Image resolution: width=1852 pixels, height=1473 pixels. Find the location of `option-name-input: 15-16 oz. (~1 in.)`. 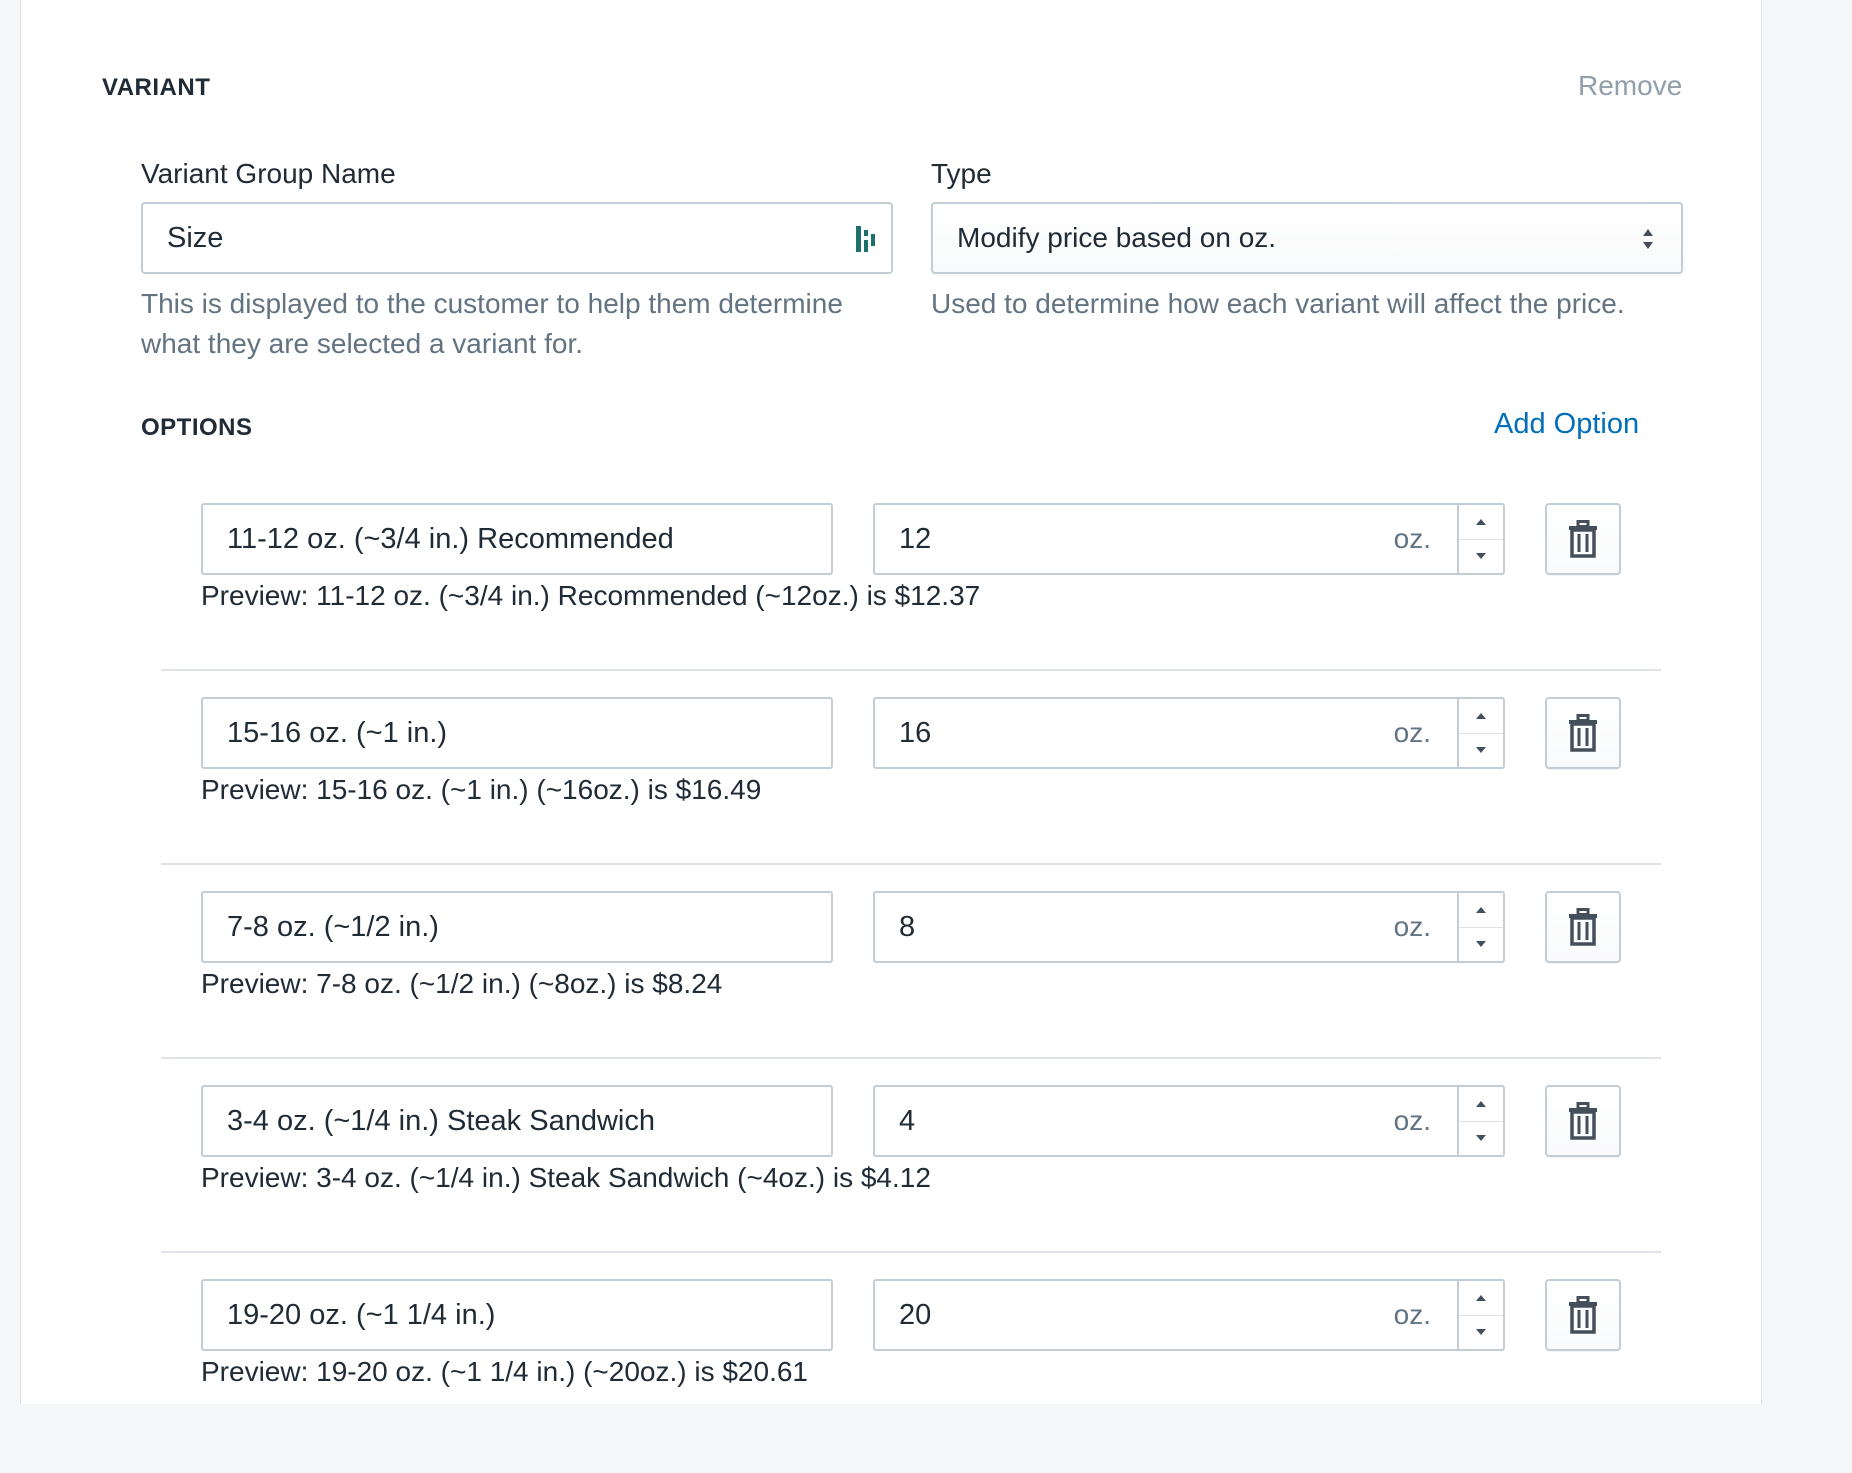

option-name-input: 15-16 oz. (~1 in.) is located at coordinates (517, 733).